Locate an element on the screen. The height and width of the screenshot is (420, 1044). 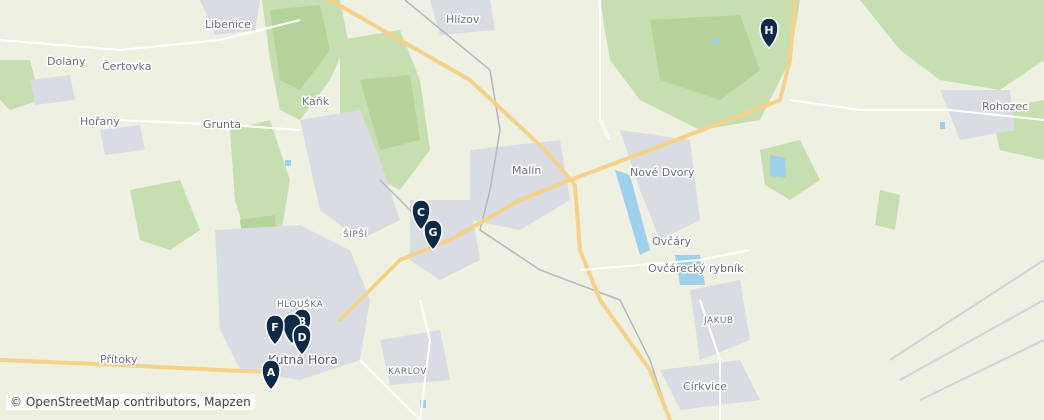
label-rohozec: Rohozec is located at coordinates (1005, 106).